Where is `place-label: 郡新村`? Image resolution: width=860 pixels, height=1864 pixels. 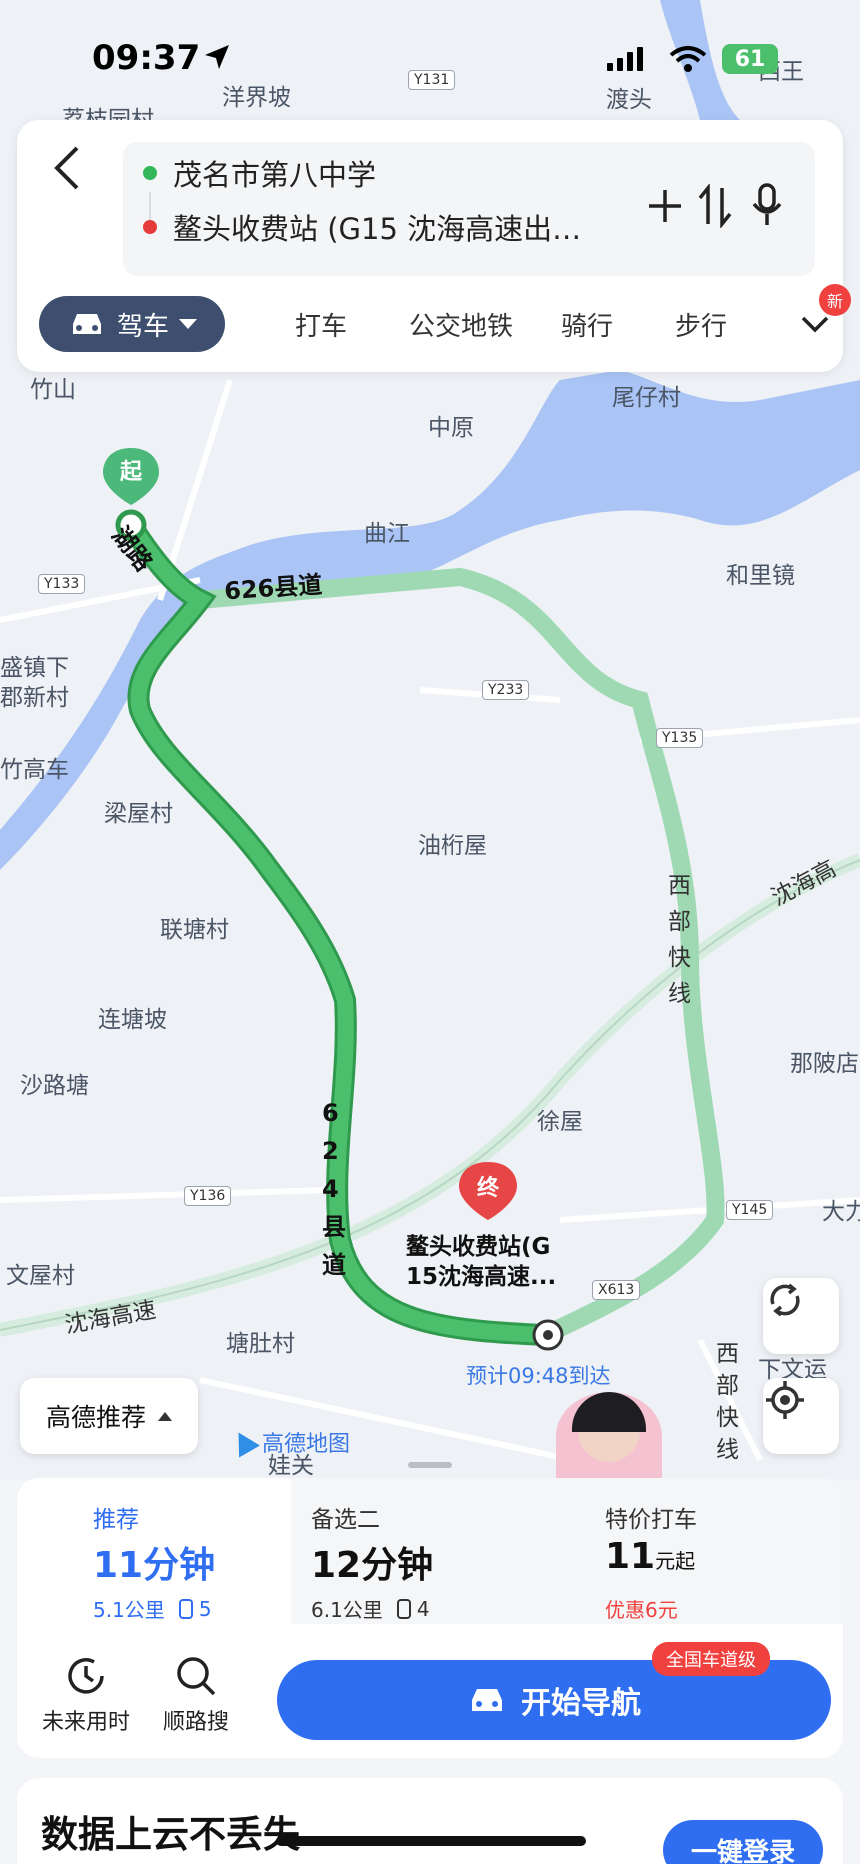
place-label: 郡新村 is located at coordinates (34, 698).